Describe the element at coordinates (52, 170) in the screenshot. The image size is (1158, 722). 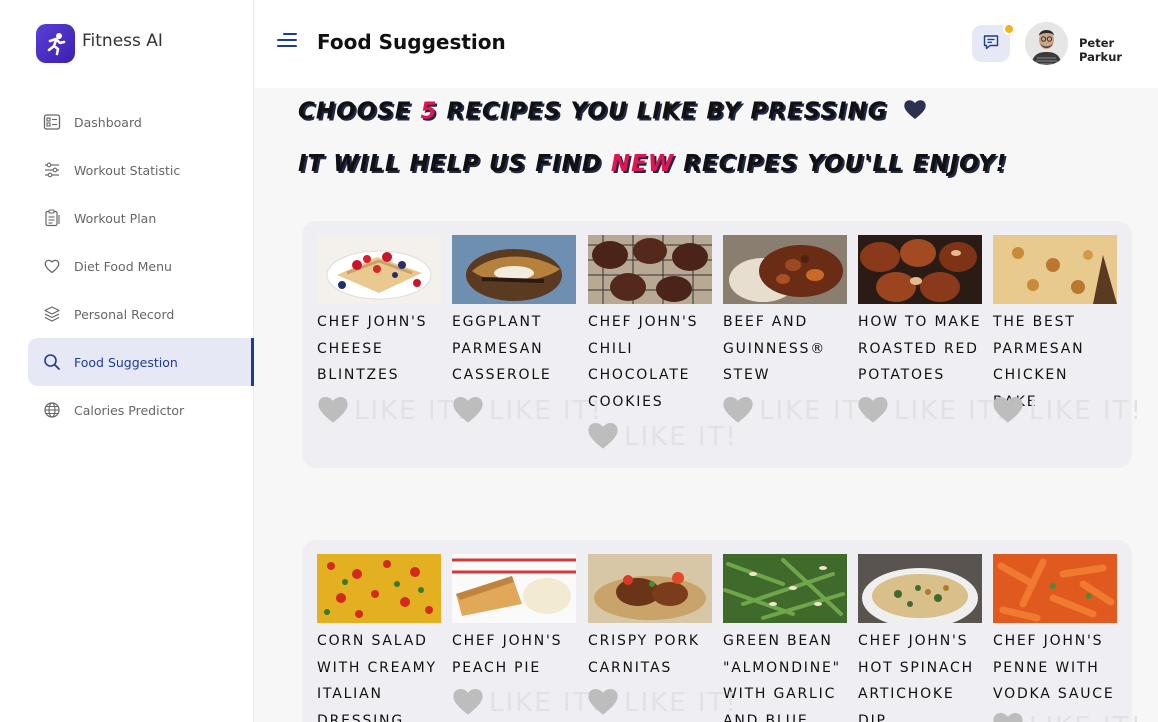
I see `sliders-icon` at that location.